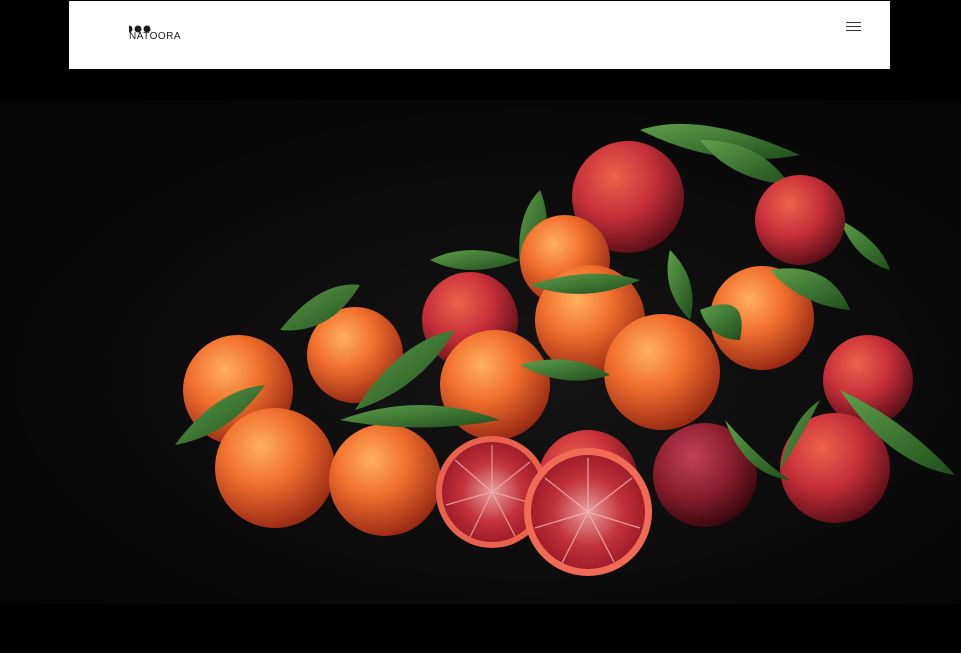 Image resolution: width=961 pixels, height=653 pixels. I want to click on site-header: NATOORA, so click(479, 35).